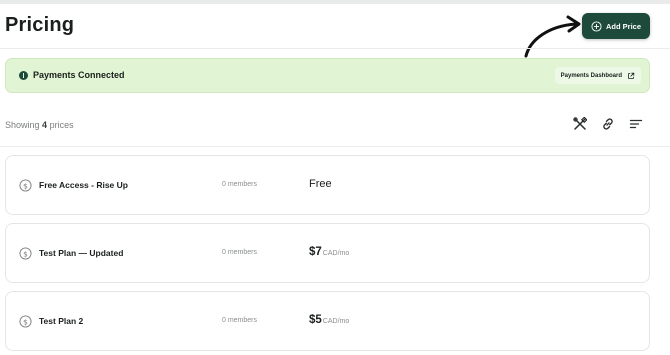 The width and height of the screenshot is (670, 355). Describe the element at coordinates (327, 75) in the screenshot. I see `payments-banner: Payments Connected Payments Dashboard` at that location.